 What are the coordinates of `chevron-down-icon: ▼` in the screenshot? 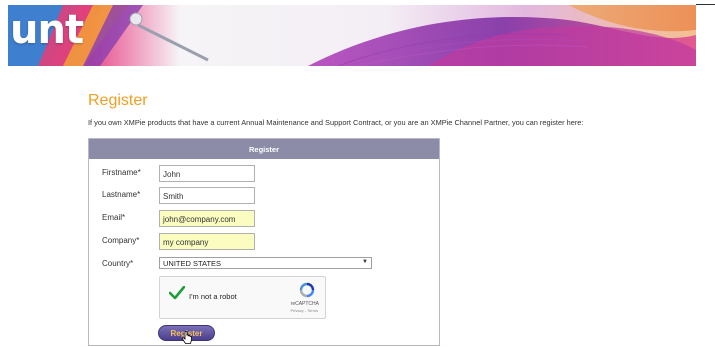 It's located at (365, 262).